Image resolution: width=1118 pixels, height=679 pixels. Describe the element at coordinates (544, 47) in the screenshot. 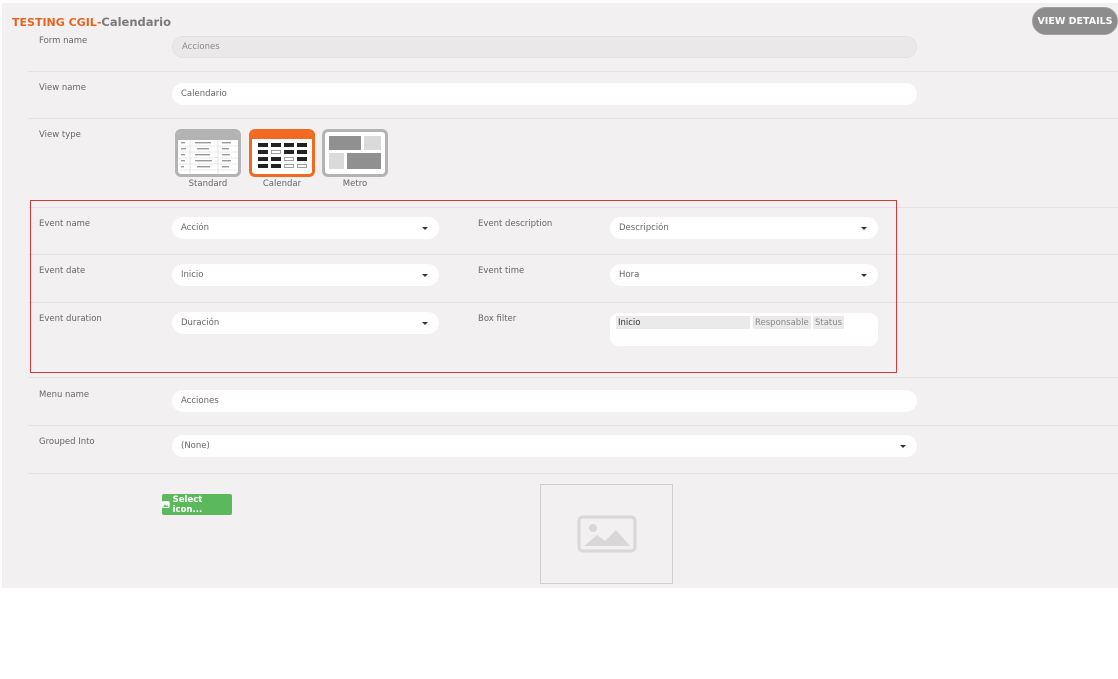

I see `form-name-field: Acciones` at that location.